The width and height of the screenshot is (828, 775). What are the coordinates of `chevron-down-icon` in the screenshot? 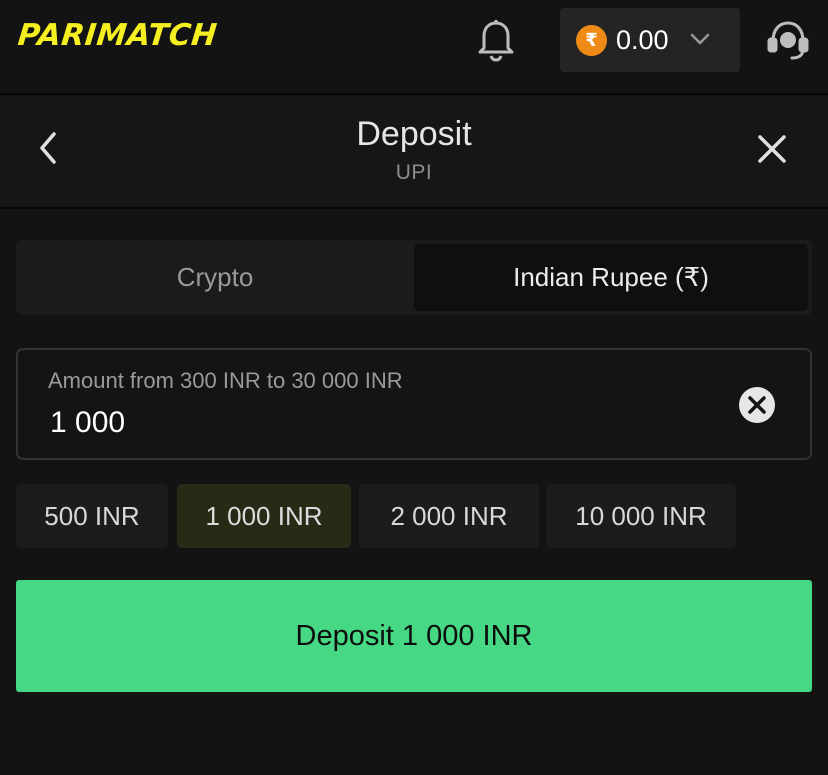 It's located at (700, 39).